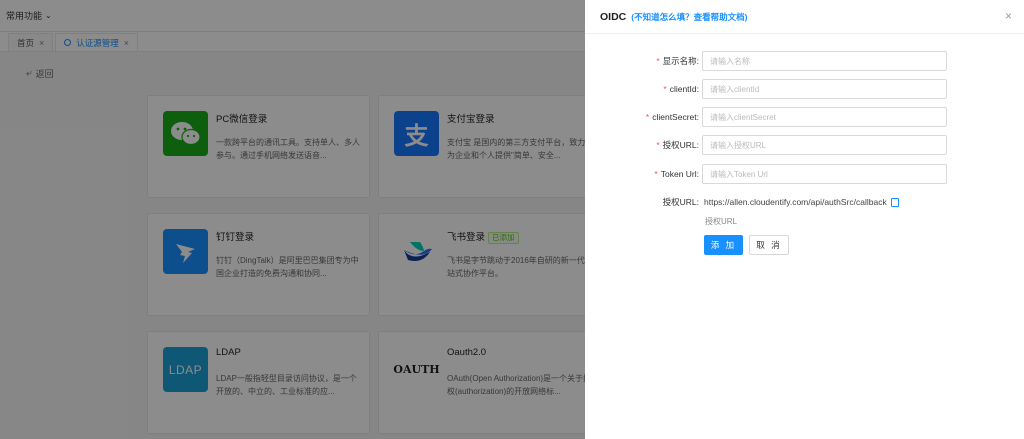 The image size is (1024, 439). Describe the element at coordinates (824, 145) in the screenshot. I see `auth-url-input: 请输入授权URL` at that location.